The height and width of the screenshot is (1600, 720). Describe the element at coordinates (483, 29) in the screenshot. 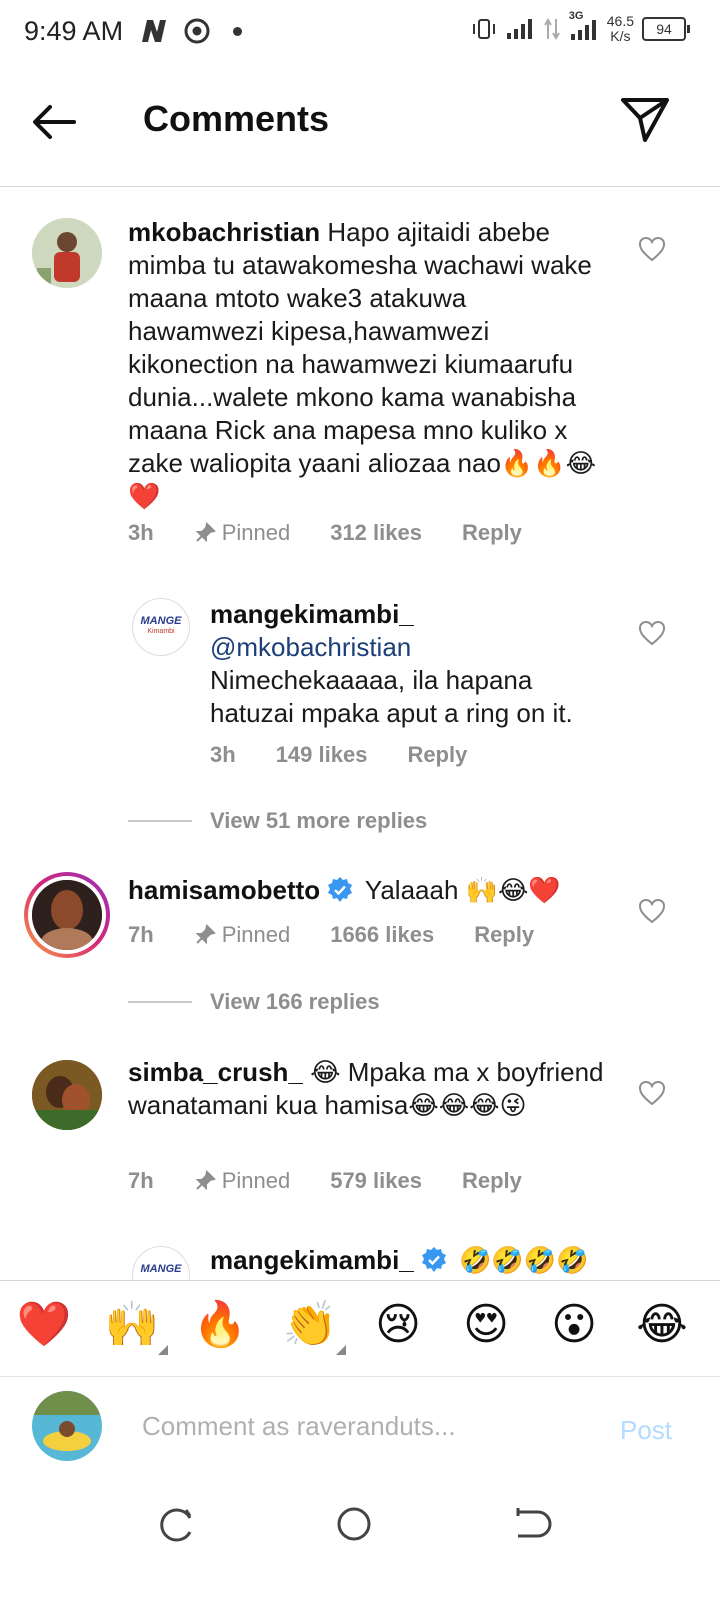

I see `vibrate-icon` at that location.